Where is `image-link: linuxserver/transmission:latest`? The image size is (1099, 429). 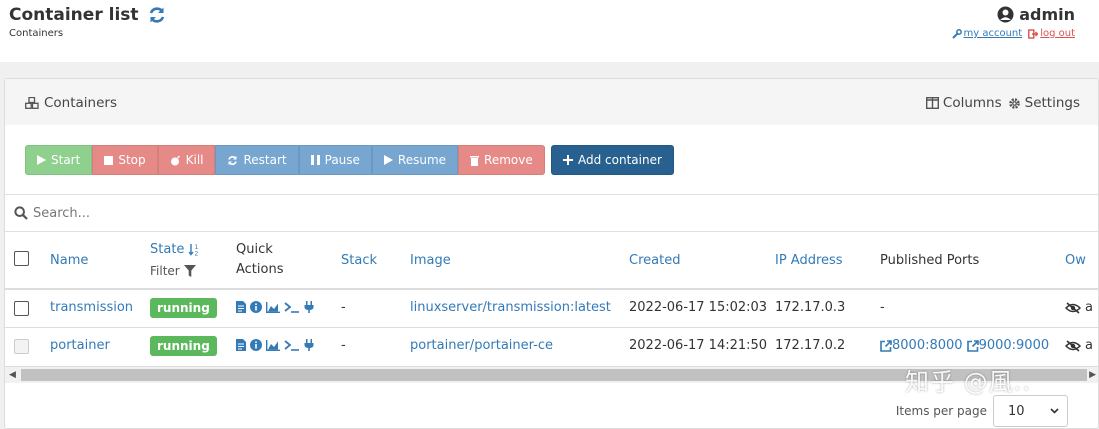
image-link: linuxserver/transmission:latest is located at coordinates (510, 307).